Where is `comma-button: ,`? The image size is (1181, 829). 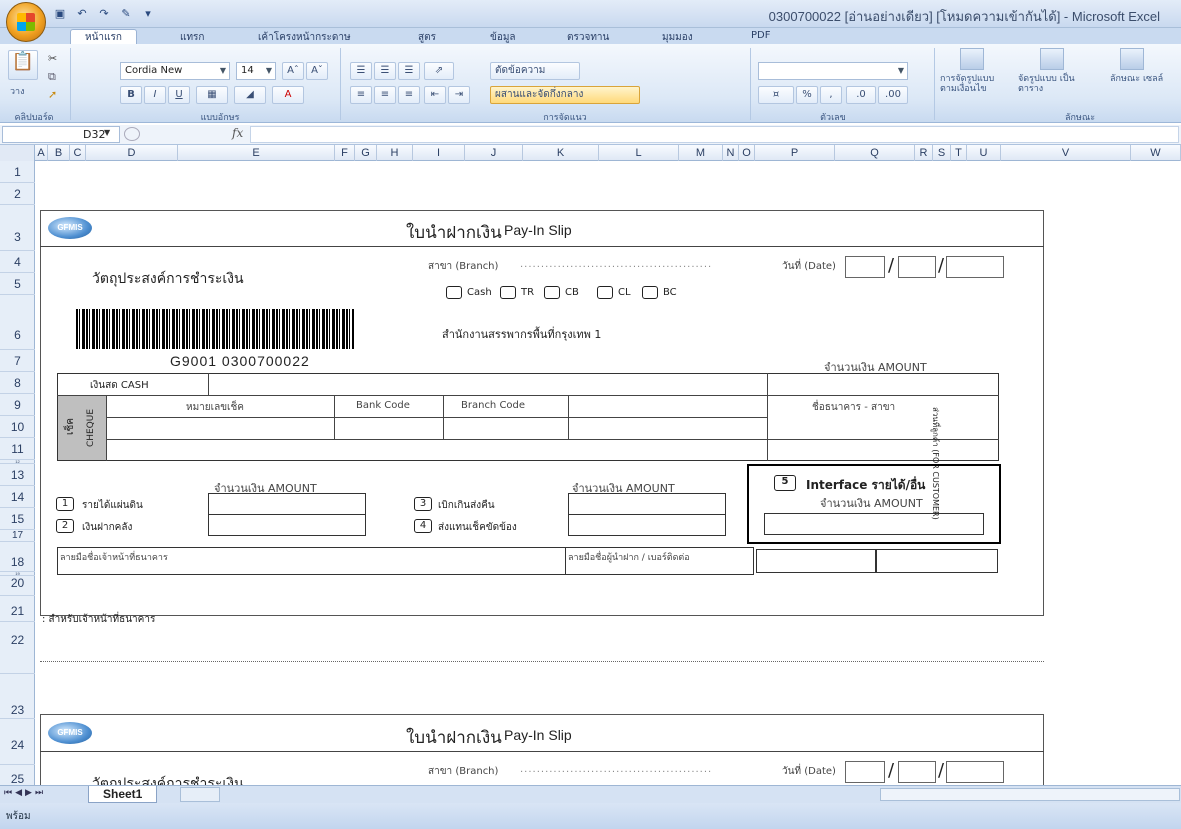 comma-button: , is located at coordinates (831, 95).